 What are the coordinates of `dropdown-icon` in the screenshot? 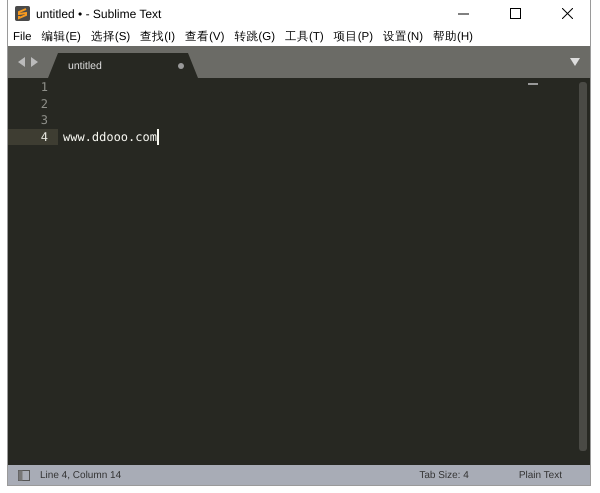 It's located at (575, 62).